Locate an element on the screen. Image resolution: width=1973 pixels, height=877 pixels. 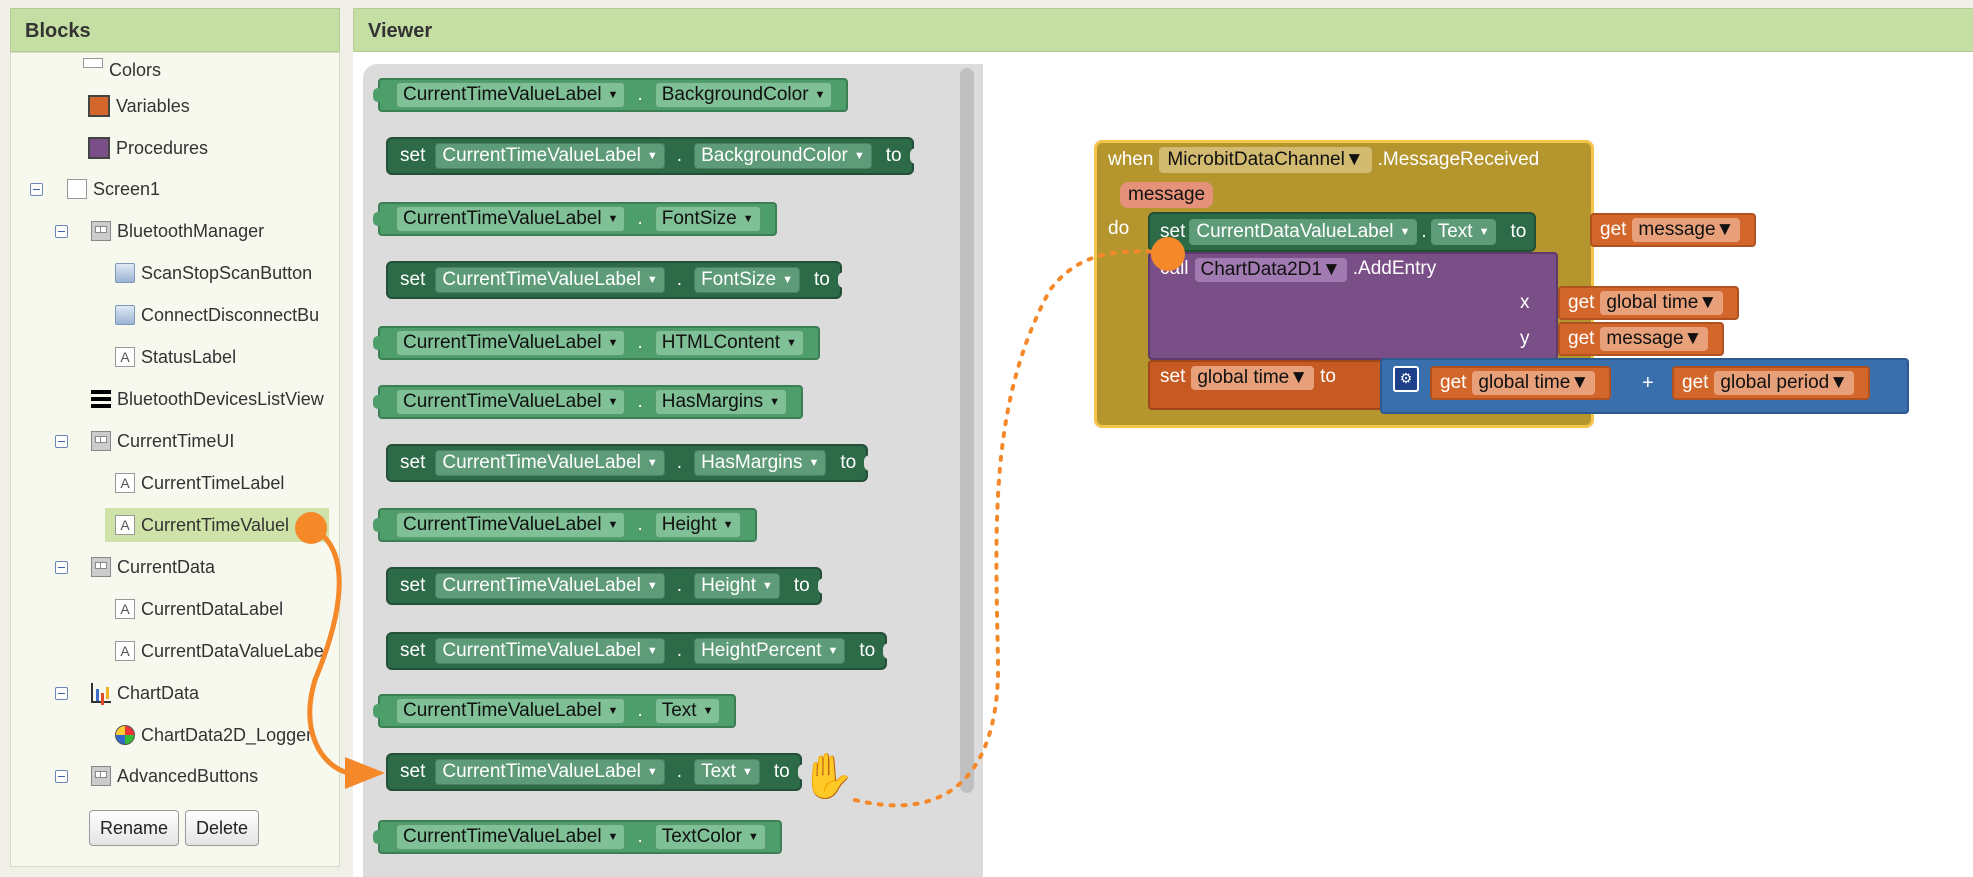
get-global-period-block: get global period ▼ is located at coordinates (1771, 383).